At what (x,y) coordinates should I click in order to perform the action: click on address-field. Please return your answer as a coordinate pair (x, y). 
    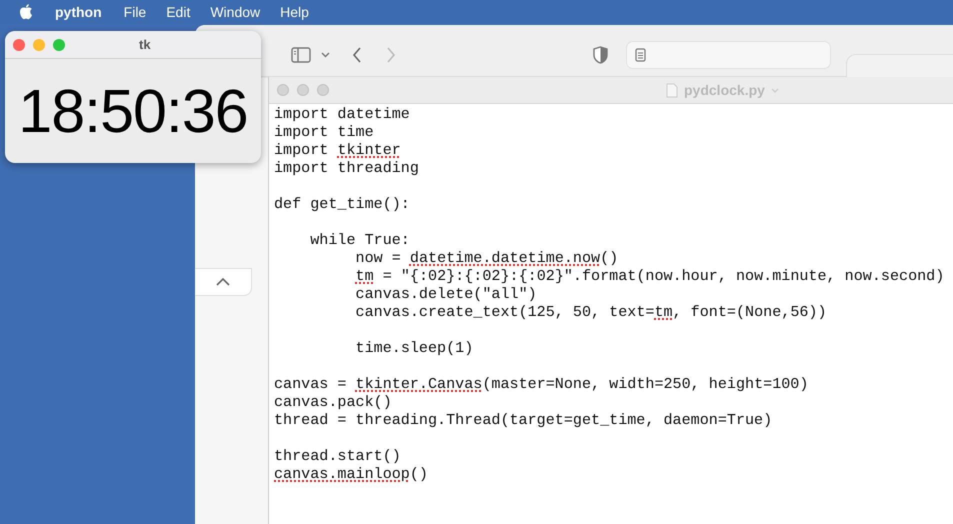
    Looking at the image, I should click on (728, 54).